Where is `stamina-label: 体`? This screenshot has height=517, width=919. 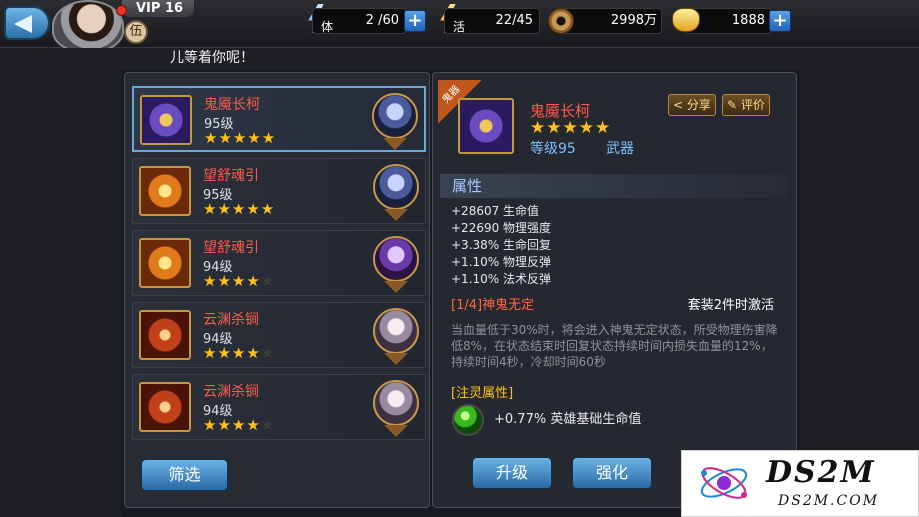
stamina-label: 体 is located at coordinates (327, 27).